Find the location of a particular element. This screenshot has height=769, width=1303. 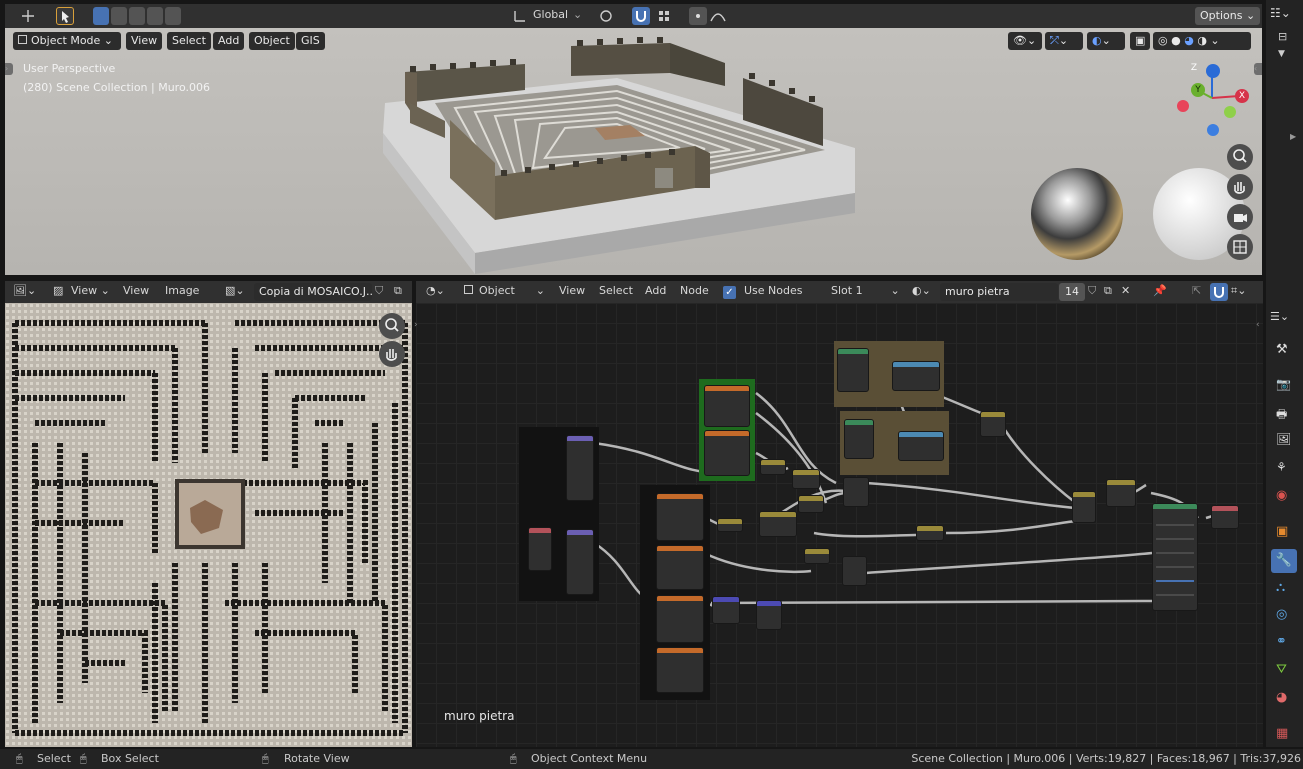

filter-icon: ⊟ is located at coordinates (1282, 36).